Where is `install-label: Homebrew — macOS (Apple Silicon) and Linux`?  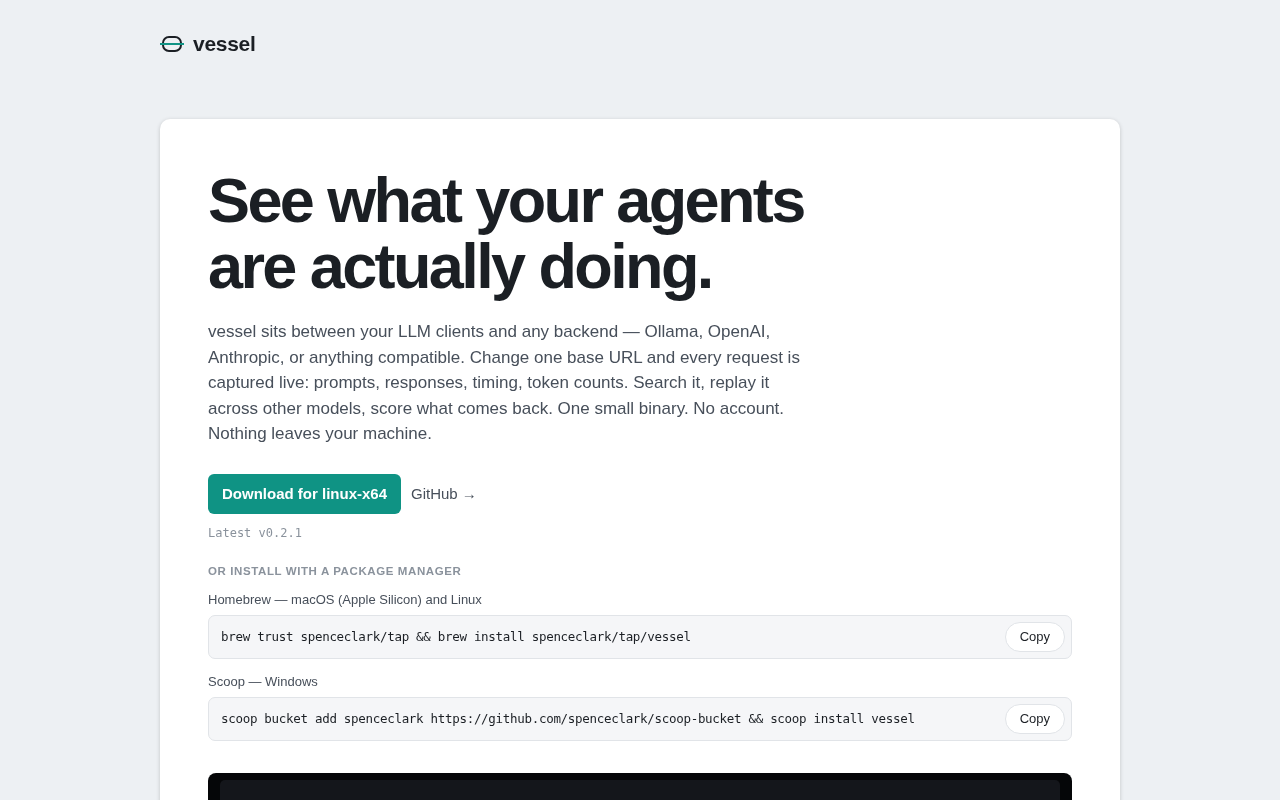 install-label: Homebrew — macOS (Apple Silicon) and Linux is located at coordinates (345, 599).